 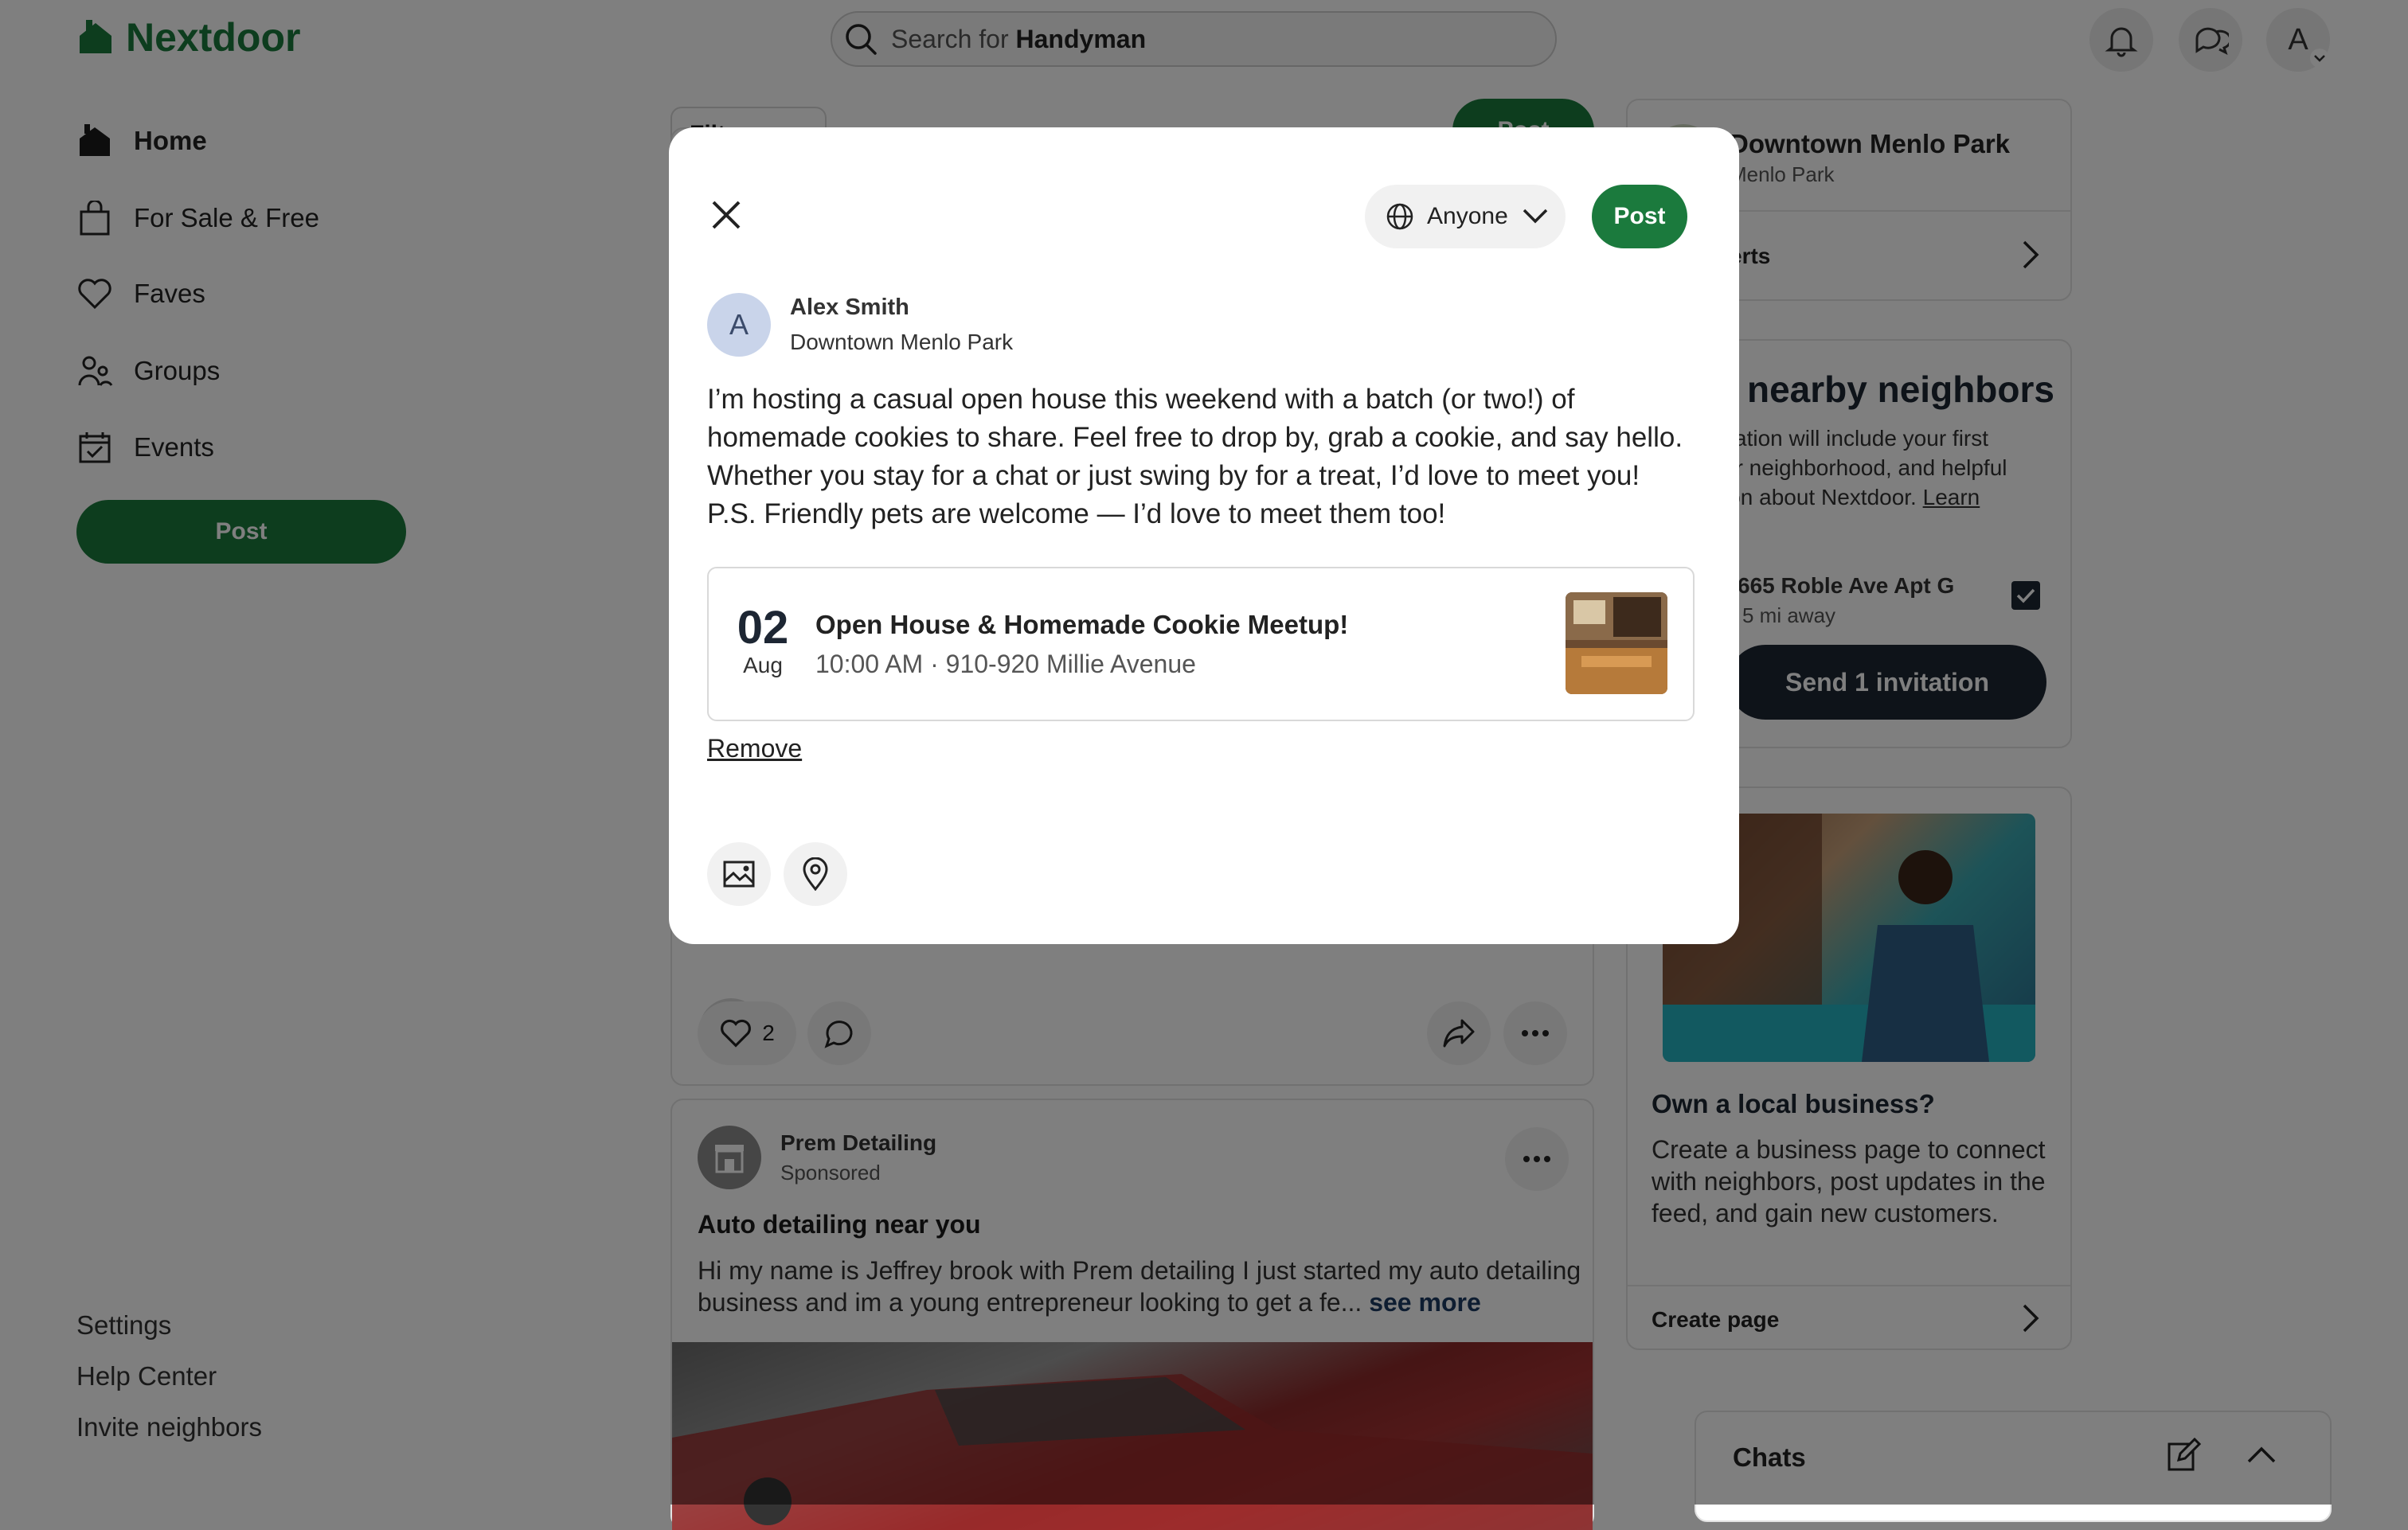 What do you see at coordinates (1639, 217) in the screenshot?
I see `modal-post-button: Post` at bounding box center [1639, 217].